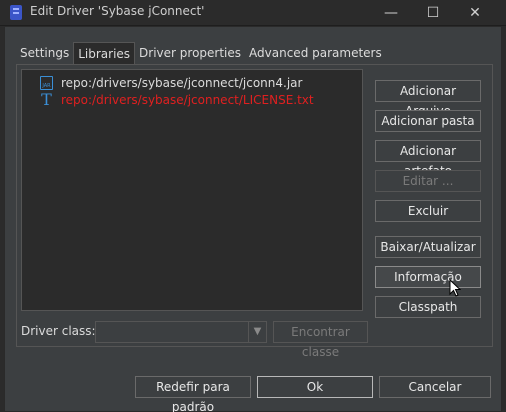  I want to click on delete-button: Excluir, so click(428, 211).